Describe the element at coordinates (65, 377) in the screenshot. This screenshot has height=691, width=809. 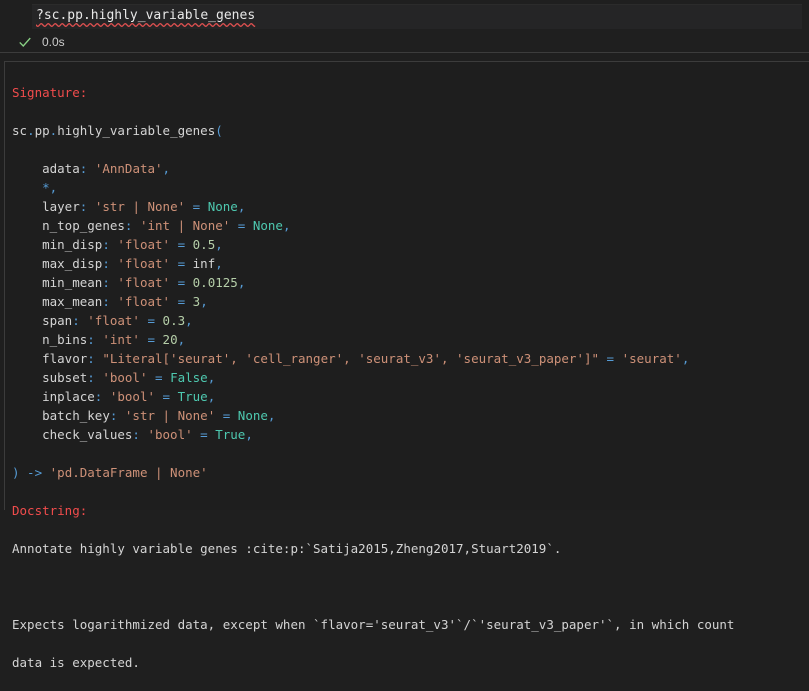
I see `param-name: subset` at that location.